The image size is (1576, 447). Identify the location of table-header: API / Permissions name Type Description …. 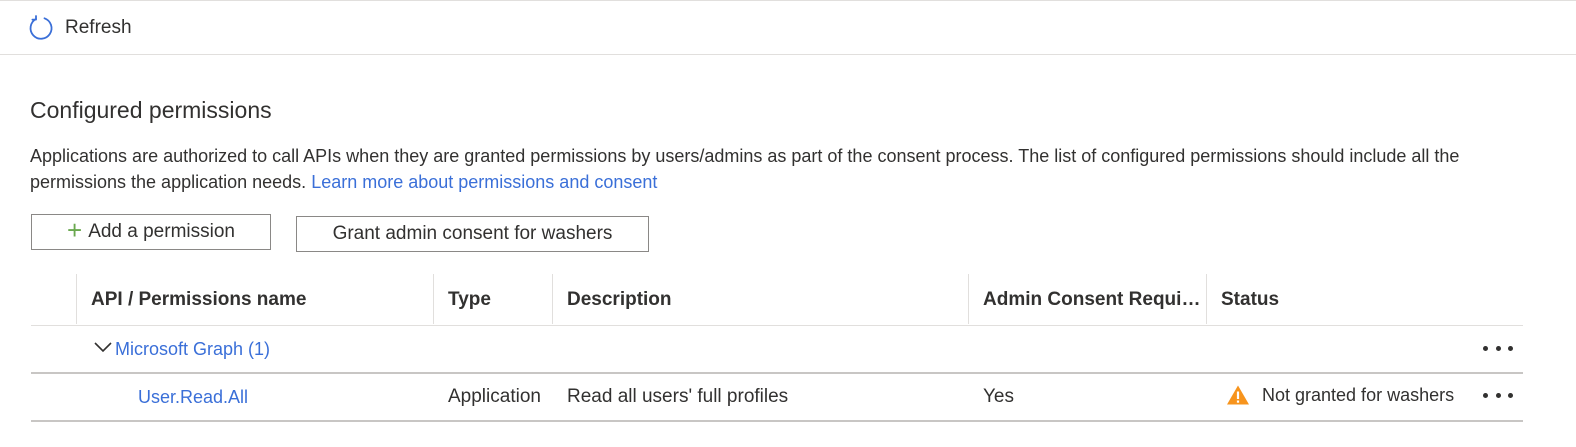
(777, 300).